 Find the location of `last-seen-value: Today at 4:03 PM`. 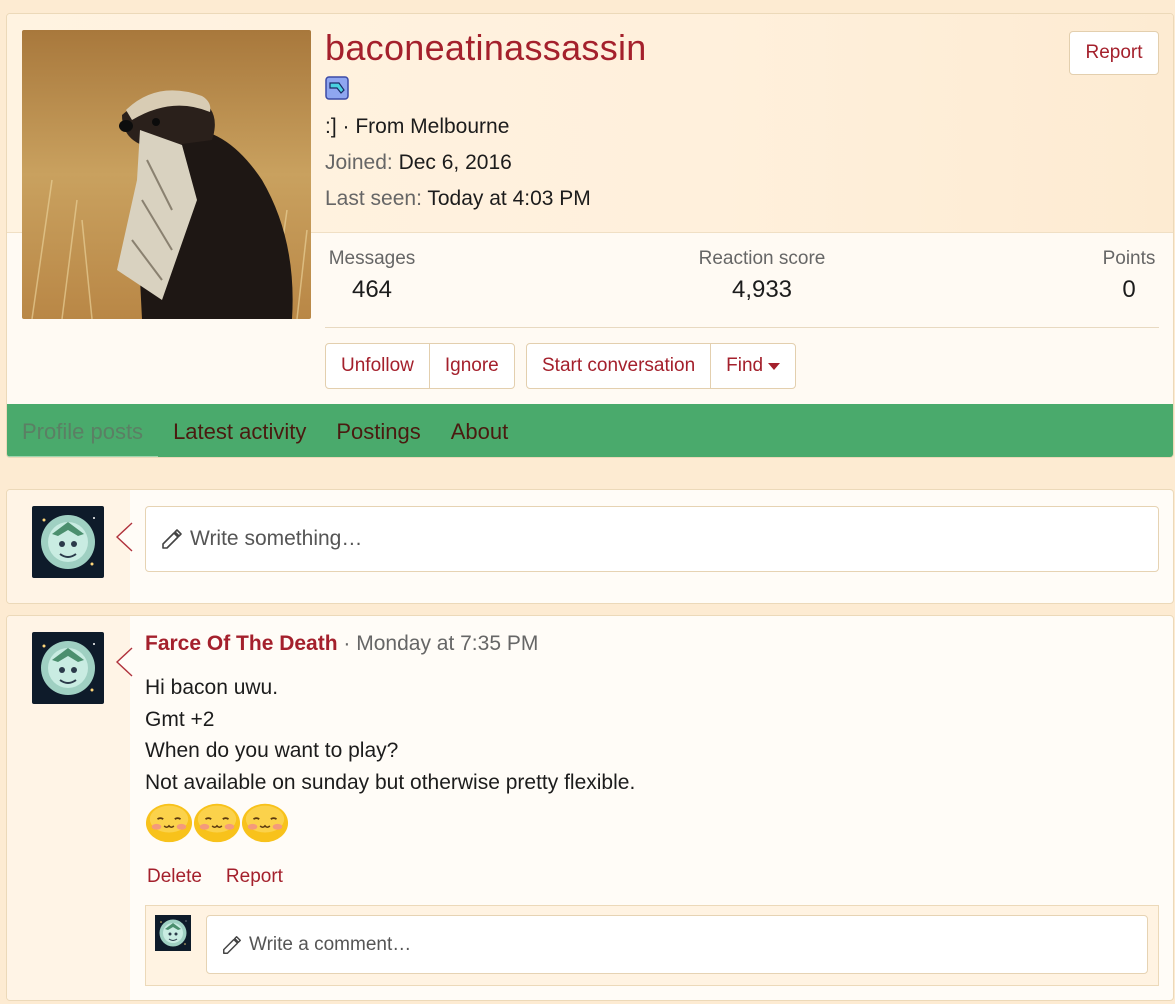

last-seen-value: Today at 4:03 PM is located at coordinates (509, 198).